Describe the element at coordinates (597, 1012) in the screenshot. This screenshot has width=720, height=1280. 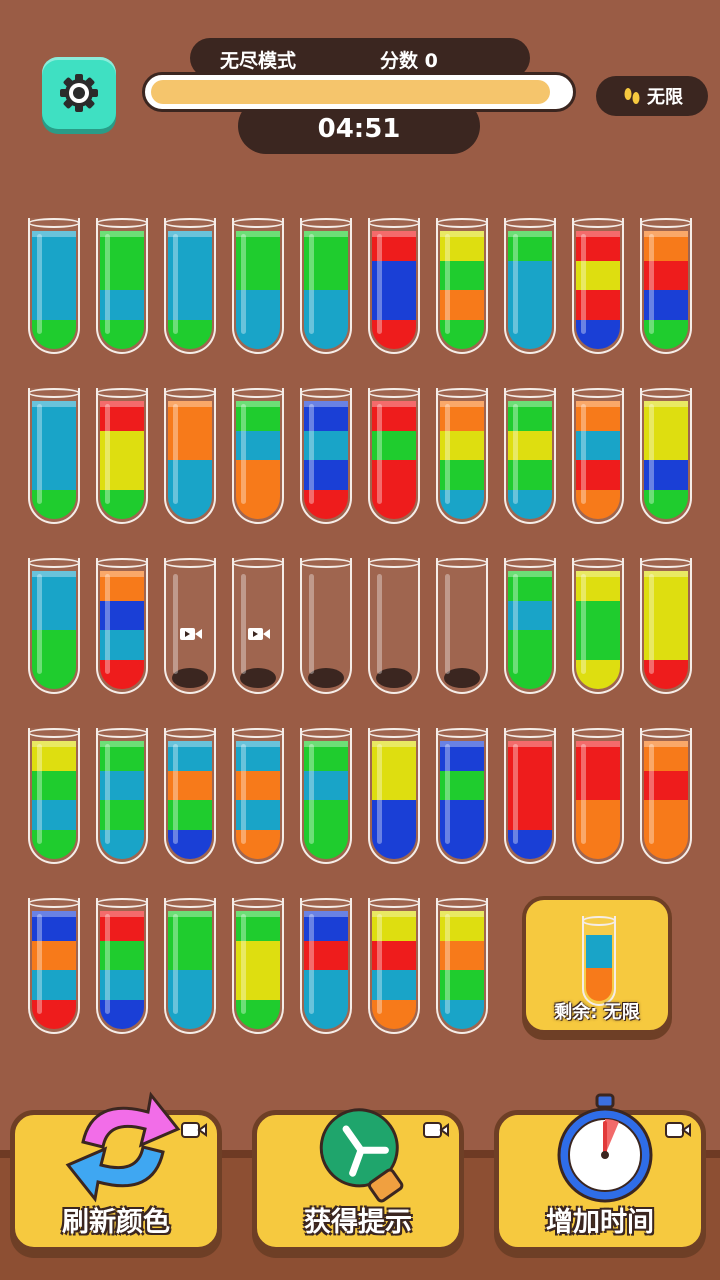
I see `remaining-label: 剩余: 无限` at that location.